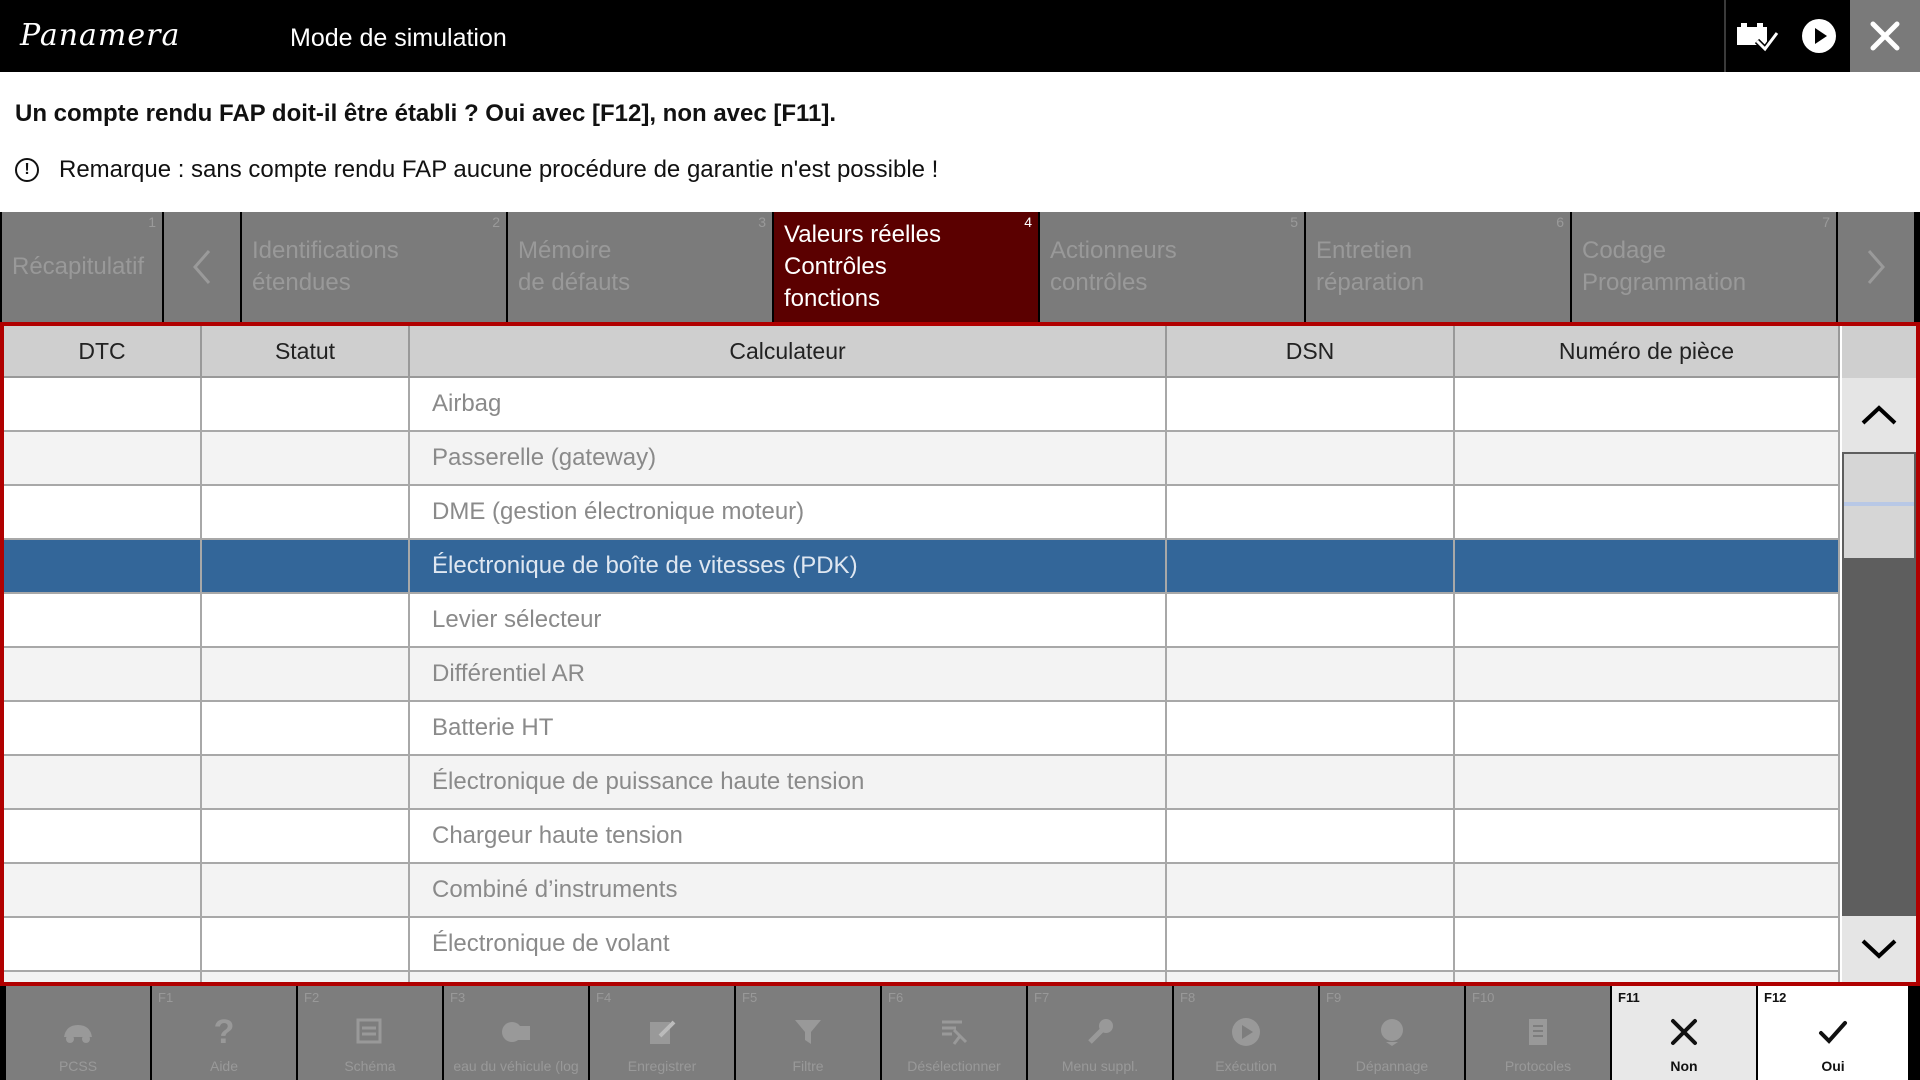 This screenshot has width=1920, height=1080. I want to click on close-button, so click(1885, 36).